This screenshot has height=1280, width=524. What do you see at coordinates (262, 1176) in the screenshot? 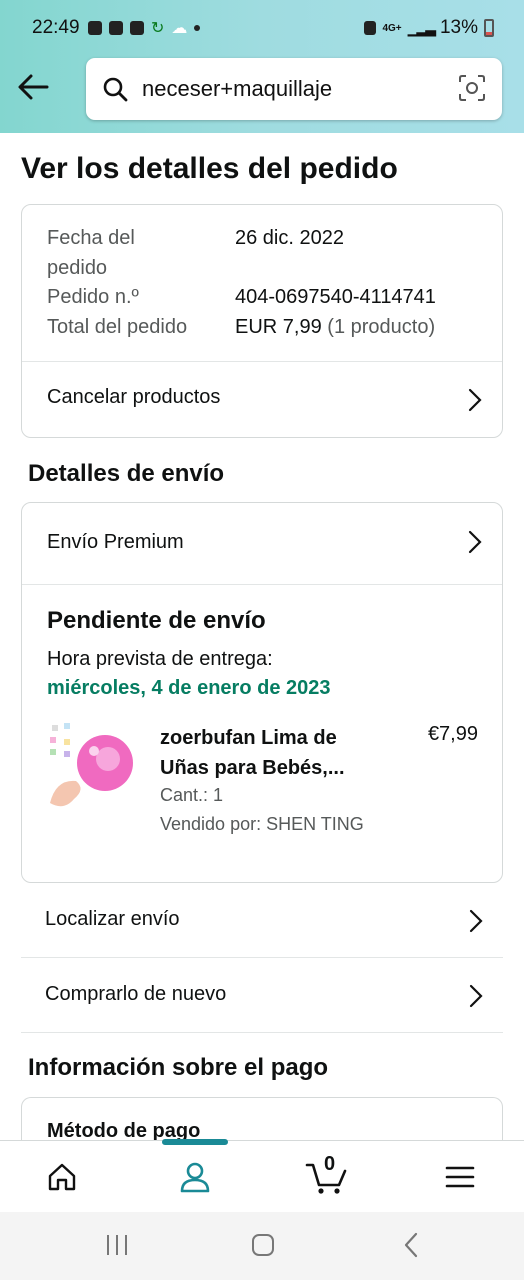
I see `bottom-nav: 0` at bounding box center [262, 1176].